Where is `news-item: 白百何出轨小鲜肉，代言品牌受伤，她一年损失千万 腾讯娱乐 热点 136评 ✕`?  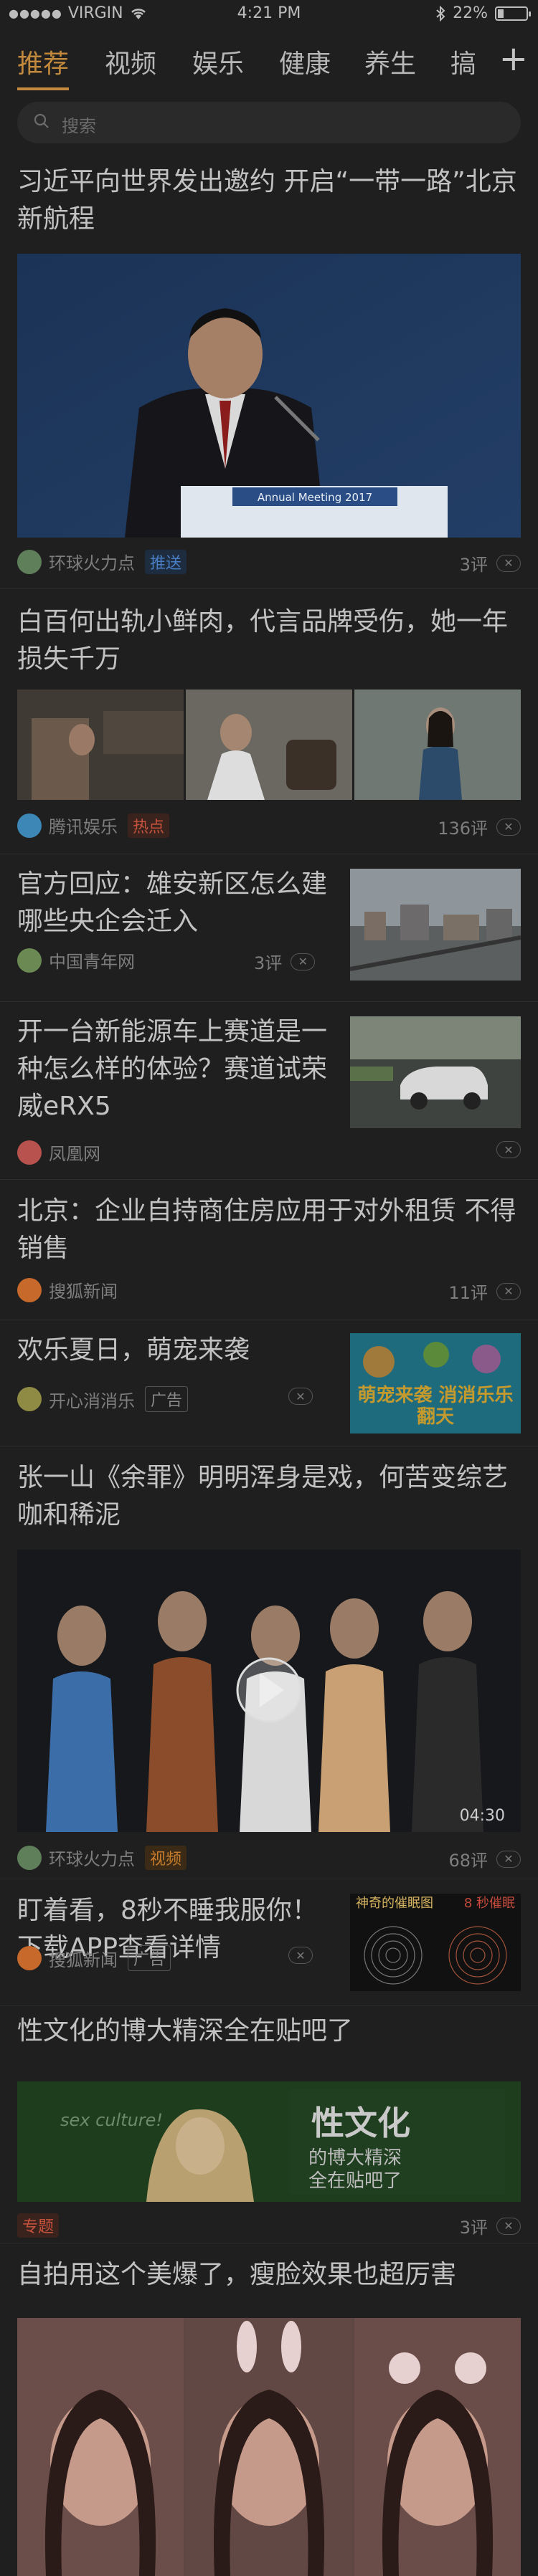
news-item: 白百何出轨小鲜肉，代言品牌受伤，她一年损失千万 腾讯娱乐 热点 136评 ✕ is located at coordinates (269, 721).